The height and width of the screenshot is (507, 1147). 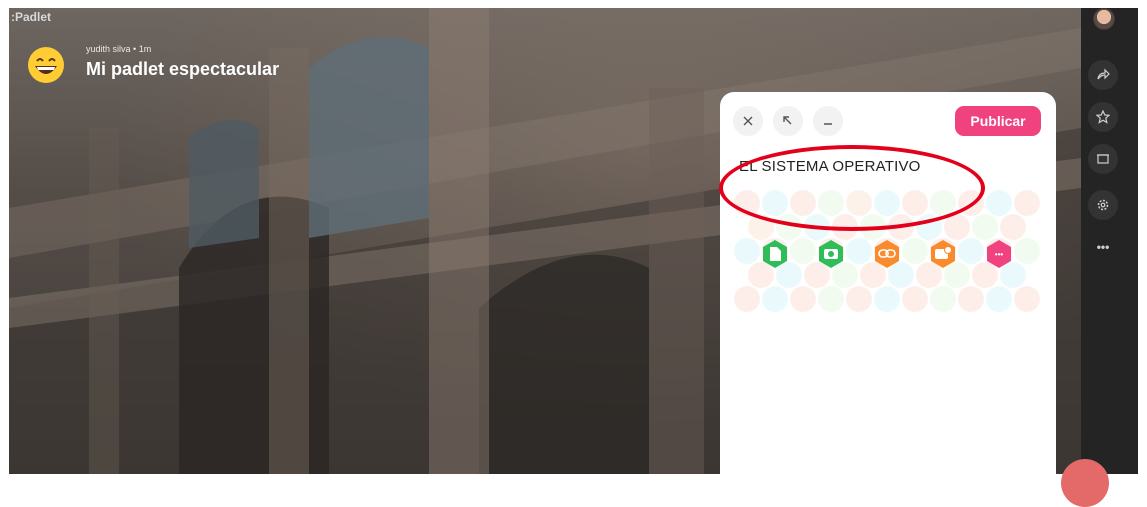 I want to click on star-icon, so click(x=1103, y=117).